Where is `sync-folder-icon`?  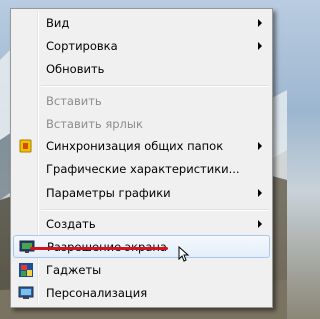
sync-folder-icon is located at coordinates (26, 146).